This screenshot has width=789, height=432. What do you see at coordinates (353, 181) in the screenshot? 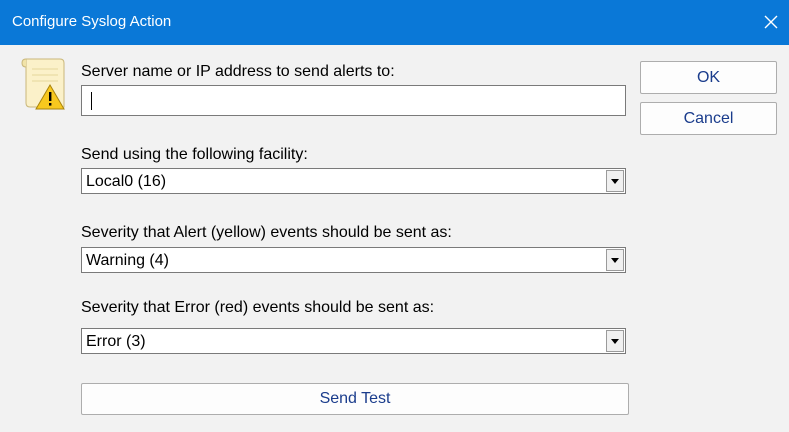
I see `facility-select: Local0 (16)` at bounding box center [353, 181].